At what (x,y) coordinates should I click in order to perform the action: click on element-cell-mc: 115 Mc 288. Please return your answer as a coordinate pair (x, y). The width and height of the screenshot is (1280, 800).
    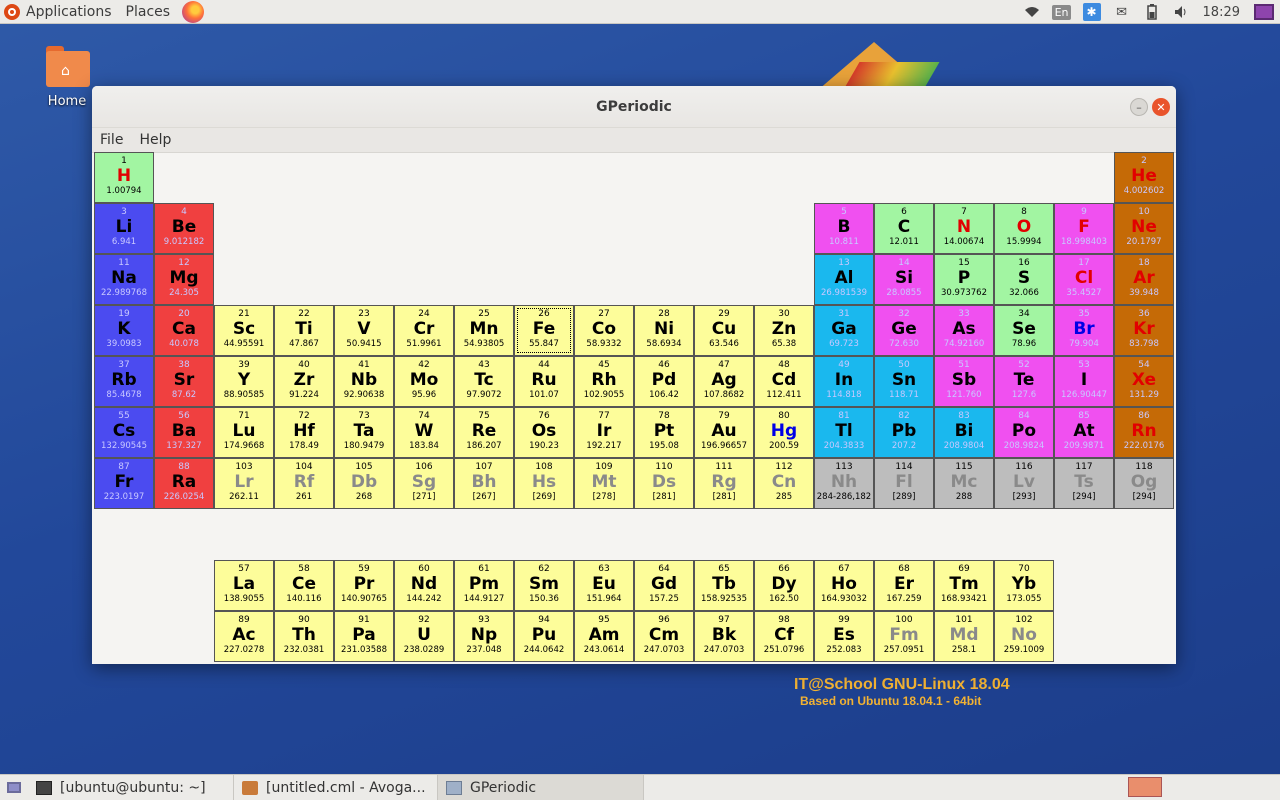
    Looking at the image, I should click on (964, 483).